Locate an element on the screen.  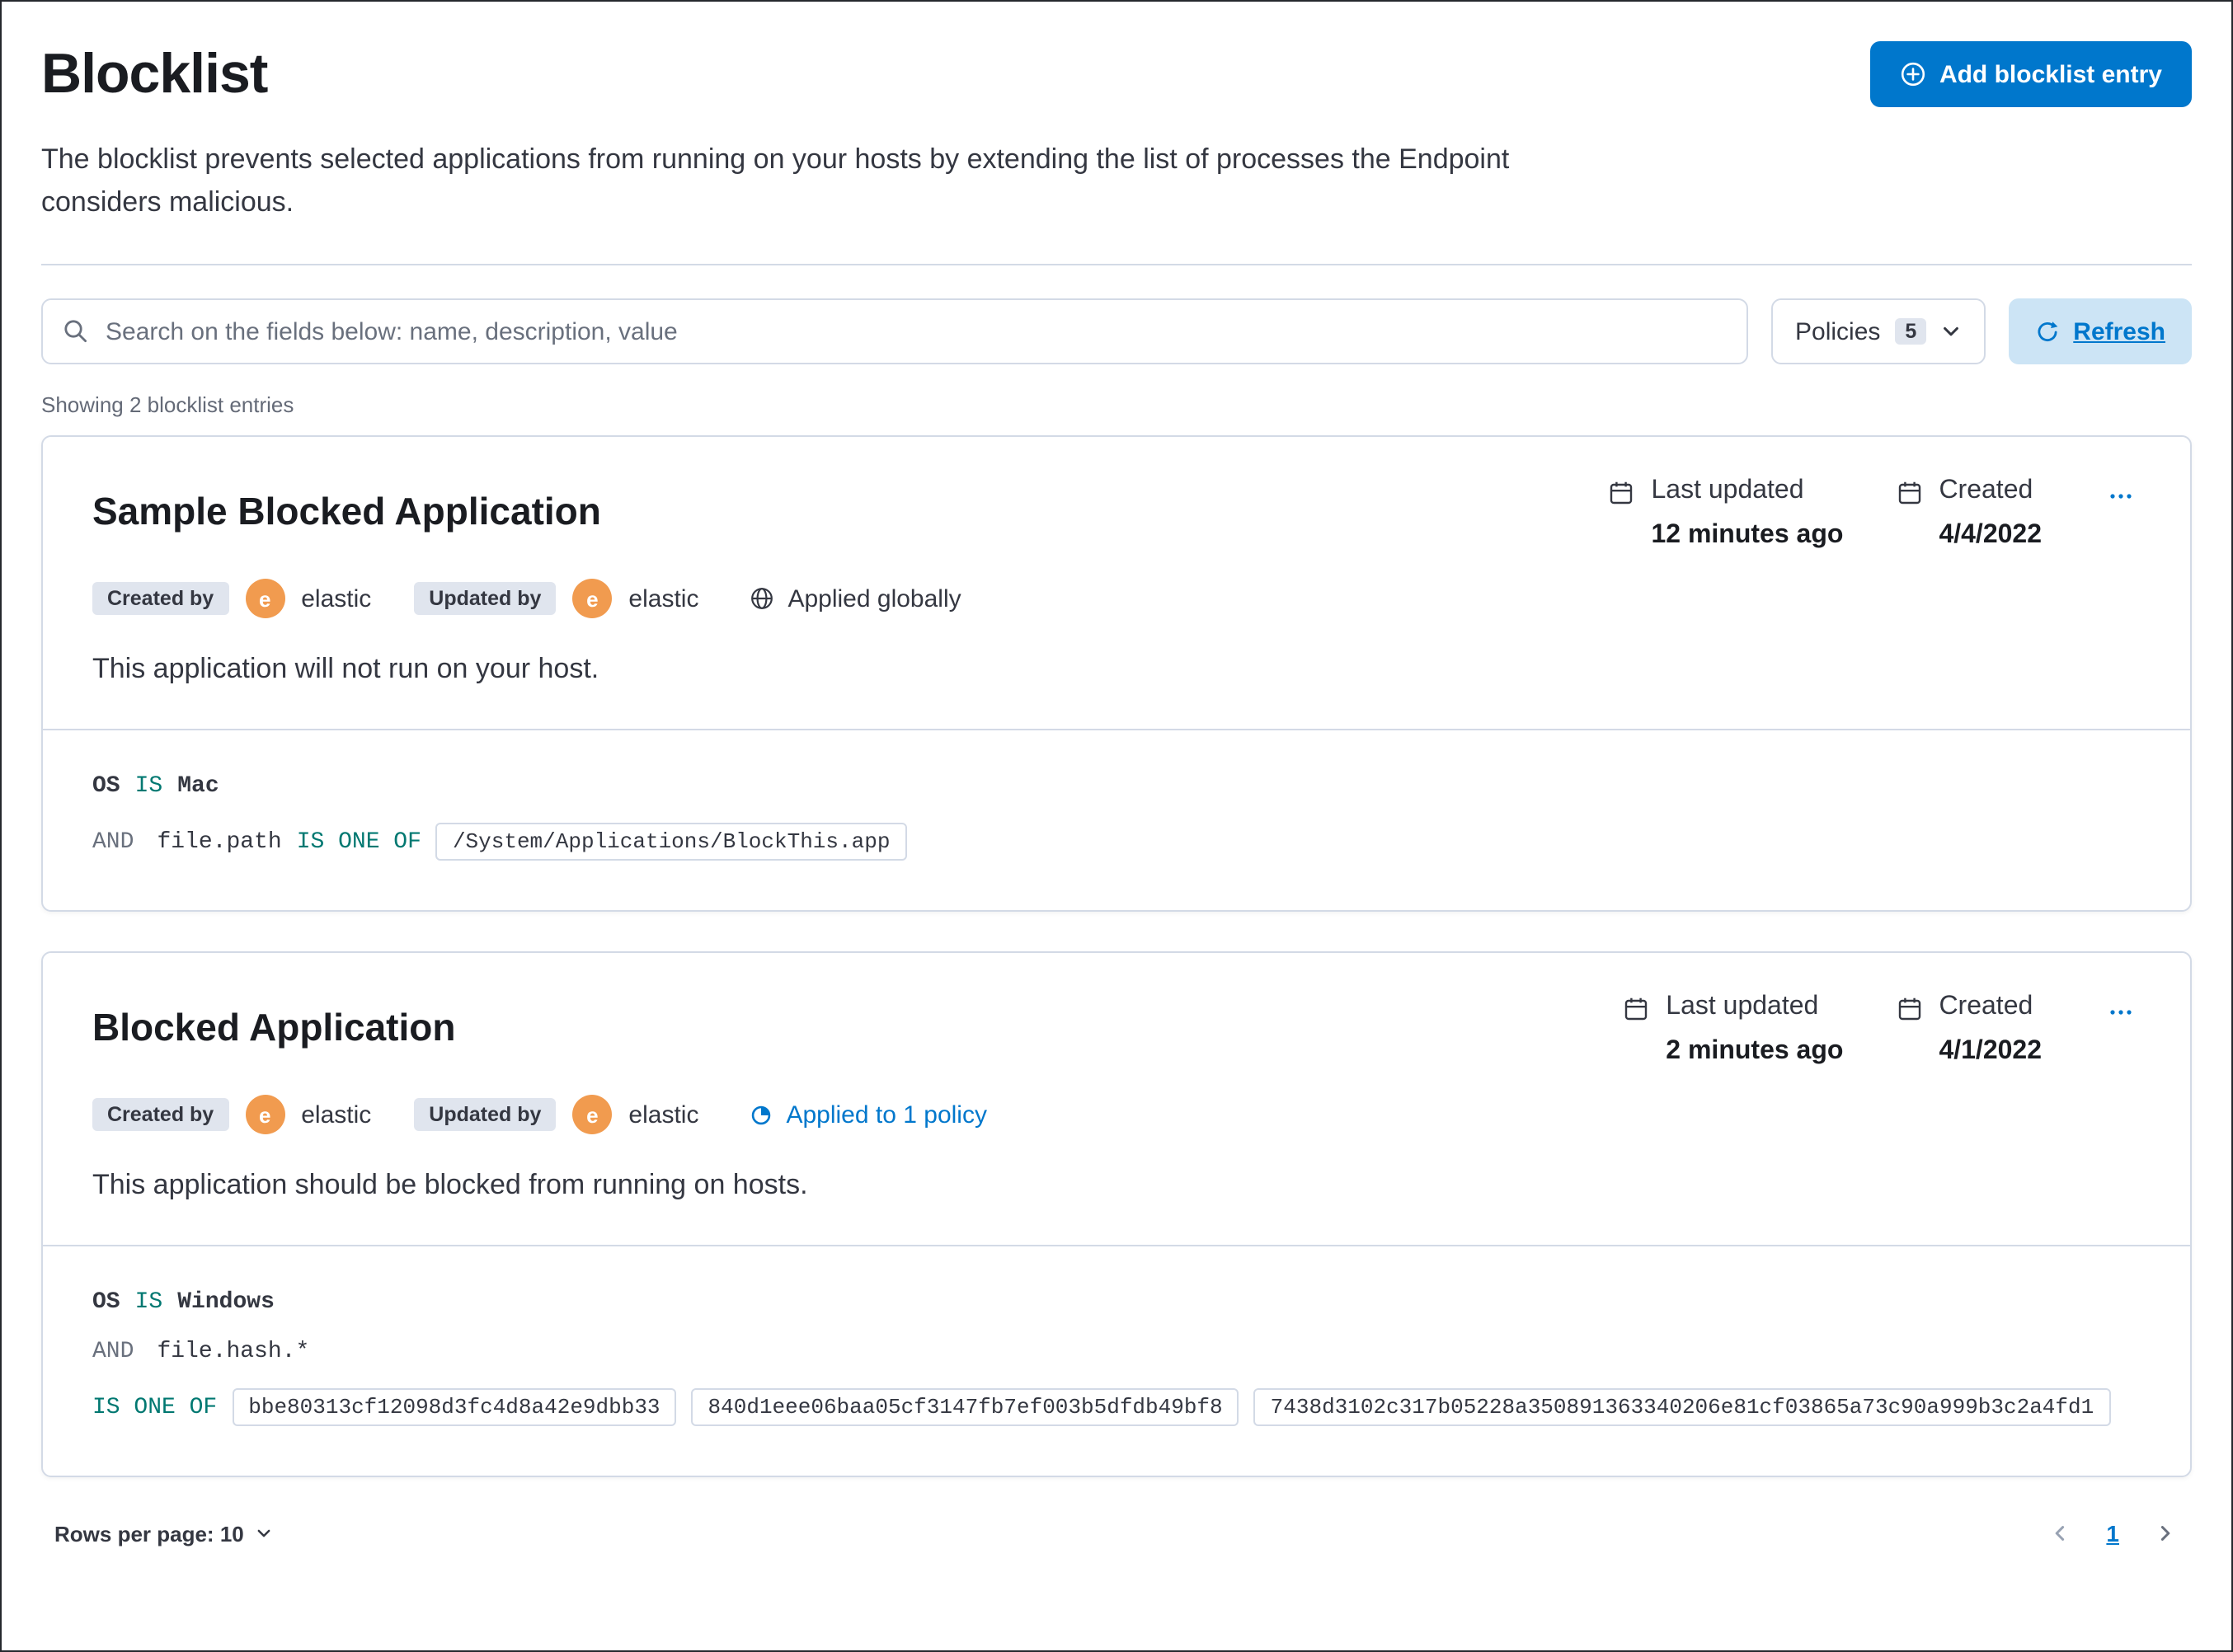
criteria-field: file.hash.* is located at coordinates (233, 1352).